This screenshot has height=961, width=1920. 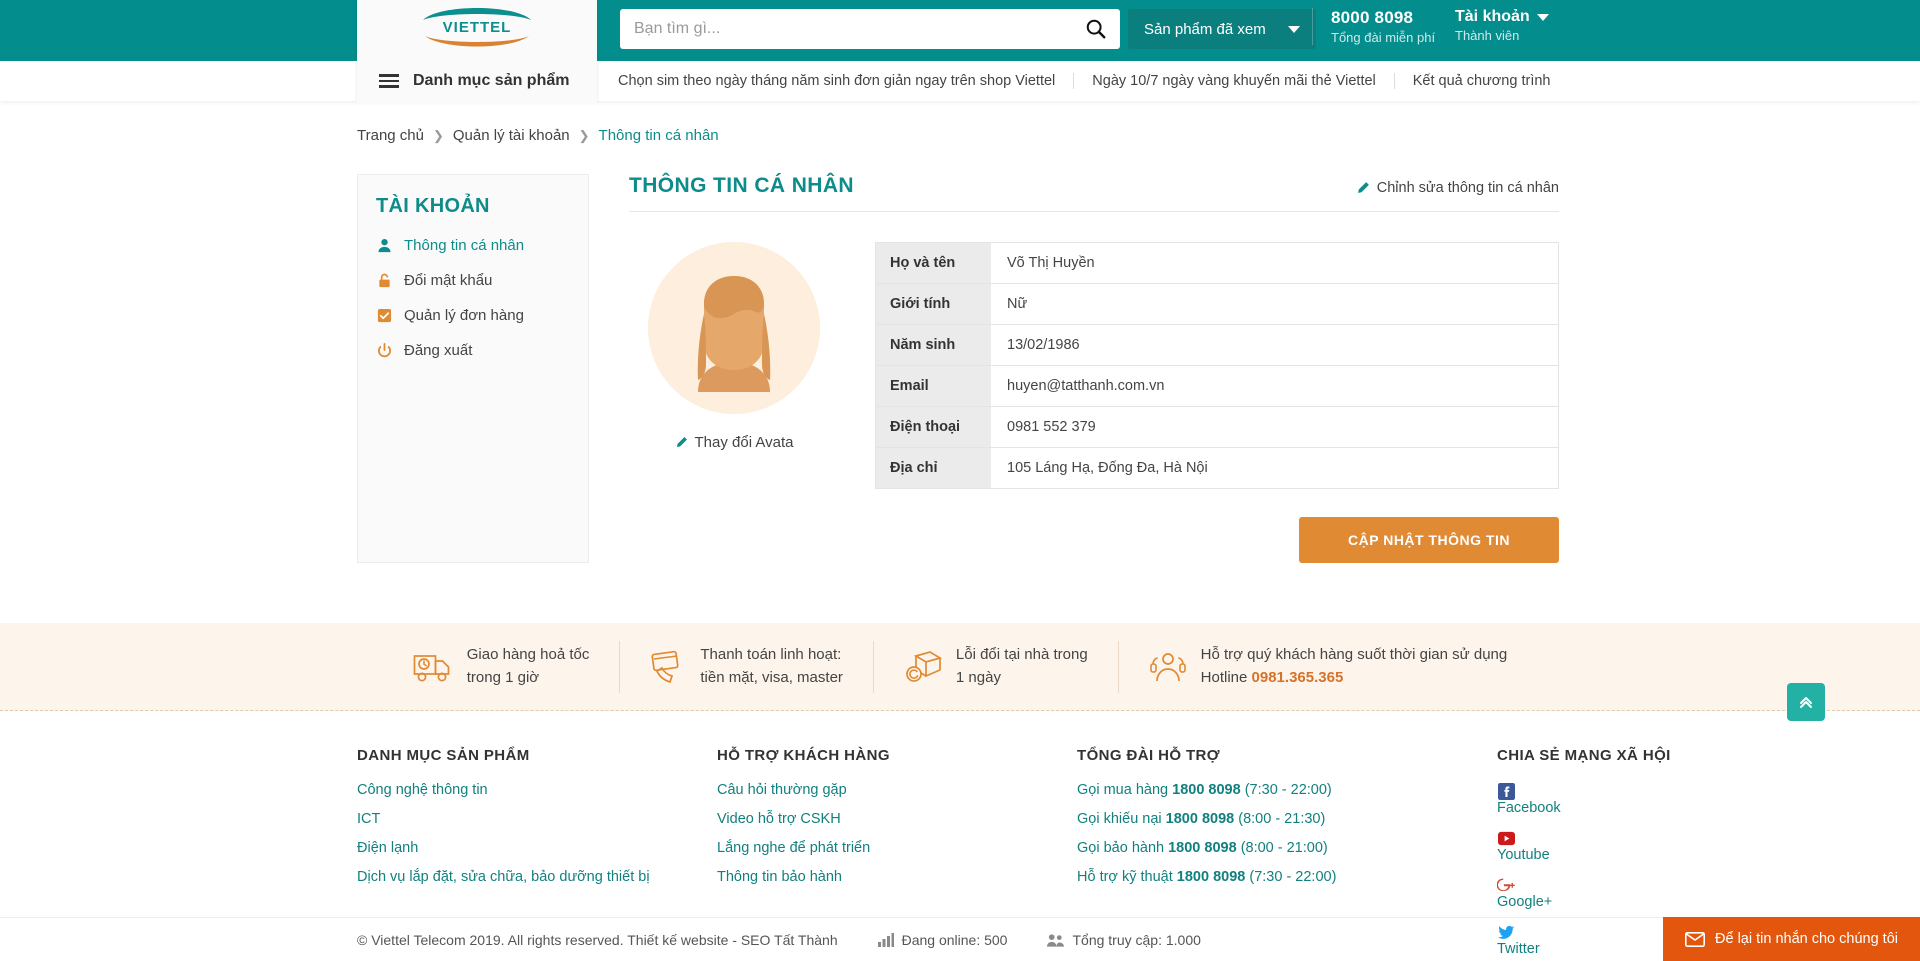 I want to click on search-input, so click(x=846, y=29).